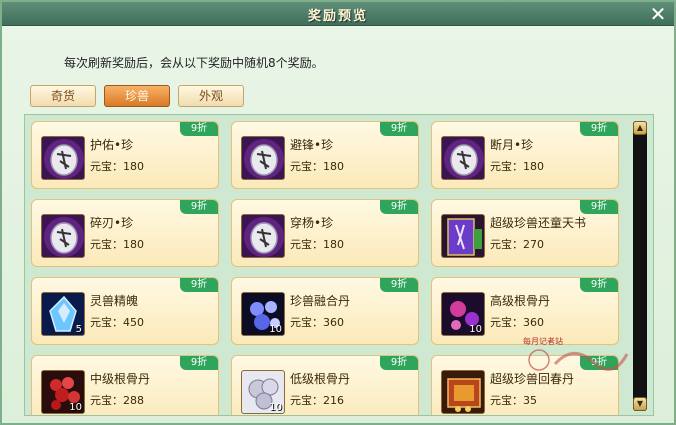 This screenshot has height=425, width=676. Describe the element at coordinates (263, 314) in the screenshot. I see `fusion-pill-icon: 10` at that location.